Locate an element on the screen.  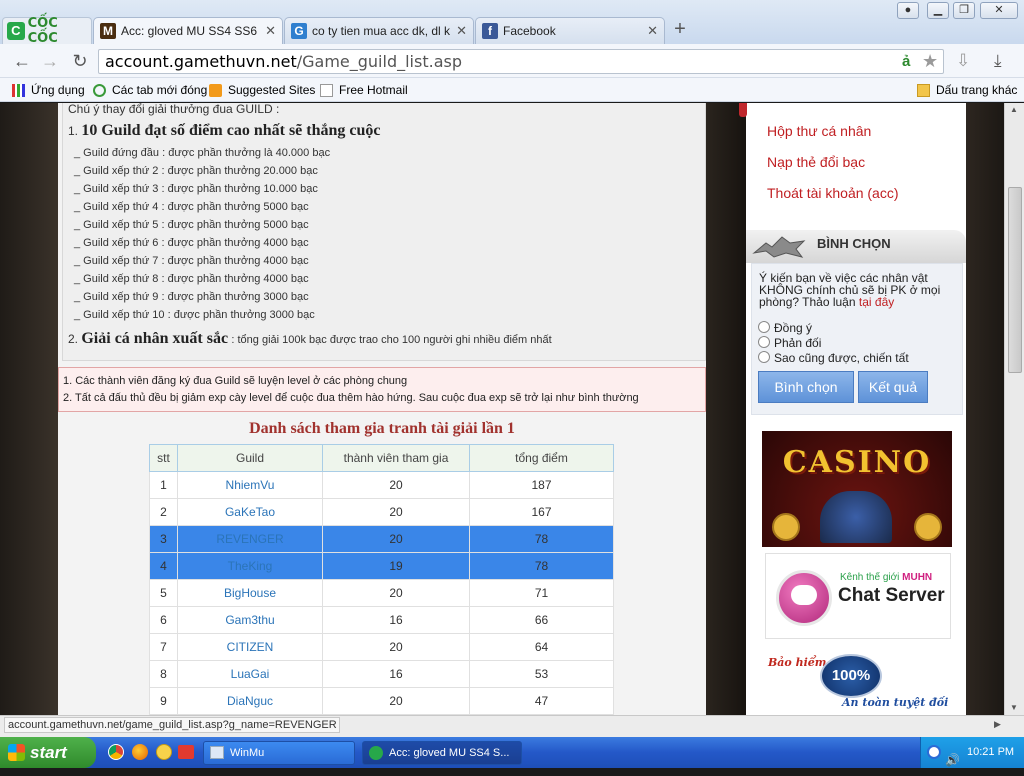
row-guild-link: DiaNguc is located at coordinates (250, 701).